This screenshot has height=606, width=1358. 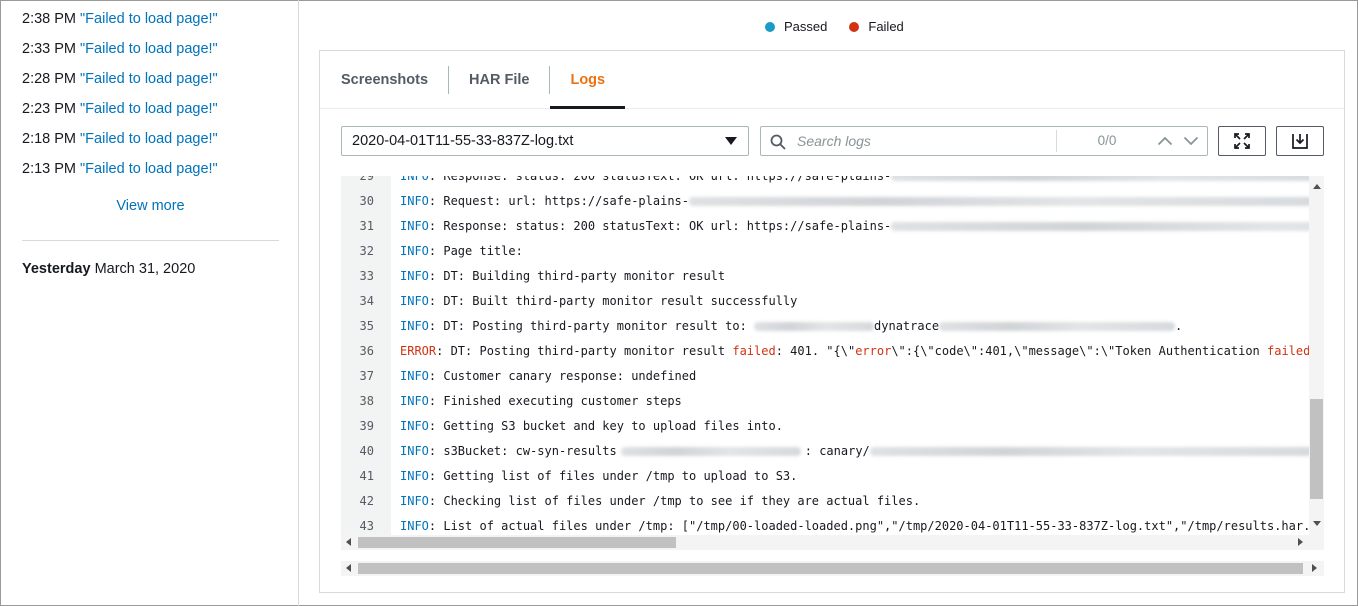 What do you see at coordinates (366, 179) in the screenshot?
I see `line-number: 29` at bounding box center [366, 179].